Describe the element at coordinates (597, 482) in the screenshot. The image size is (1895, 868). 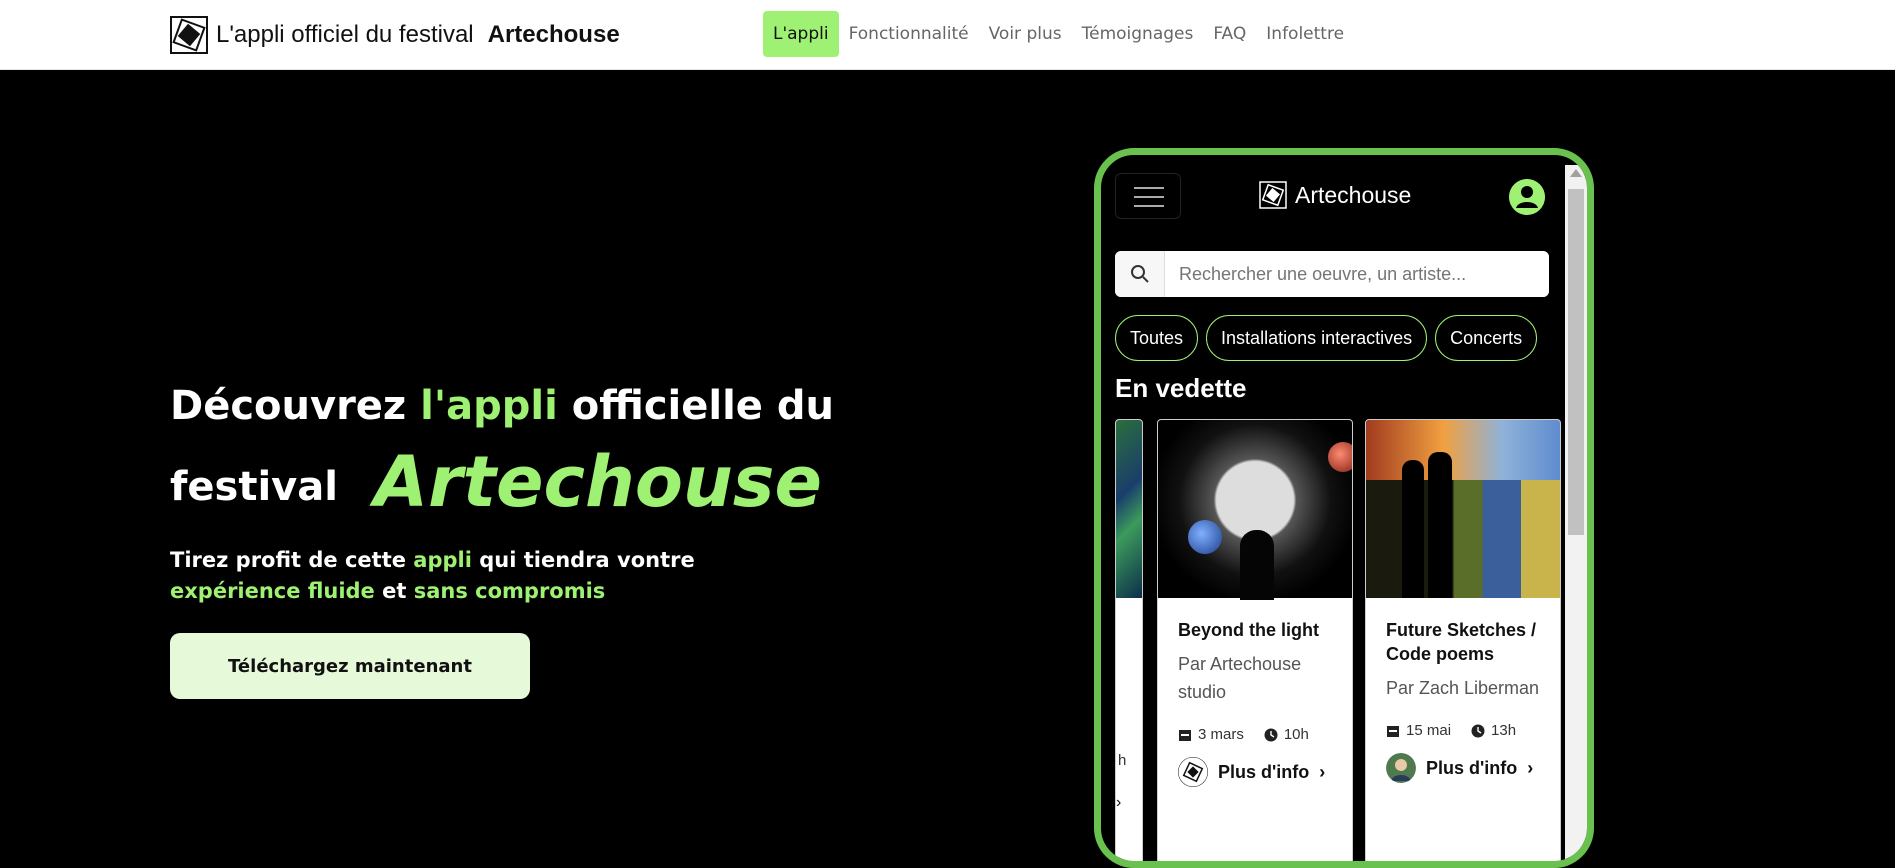
I see `headline-brand: Artechouse` at that location.